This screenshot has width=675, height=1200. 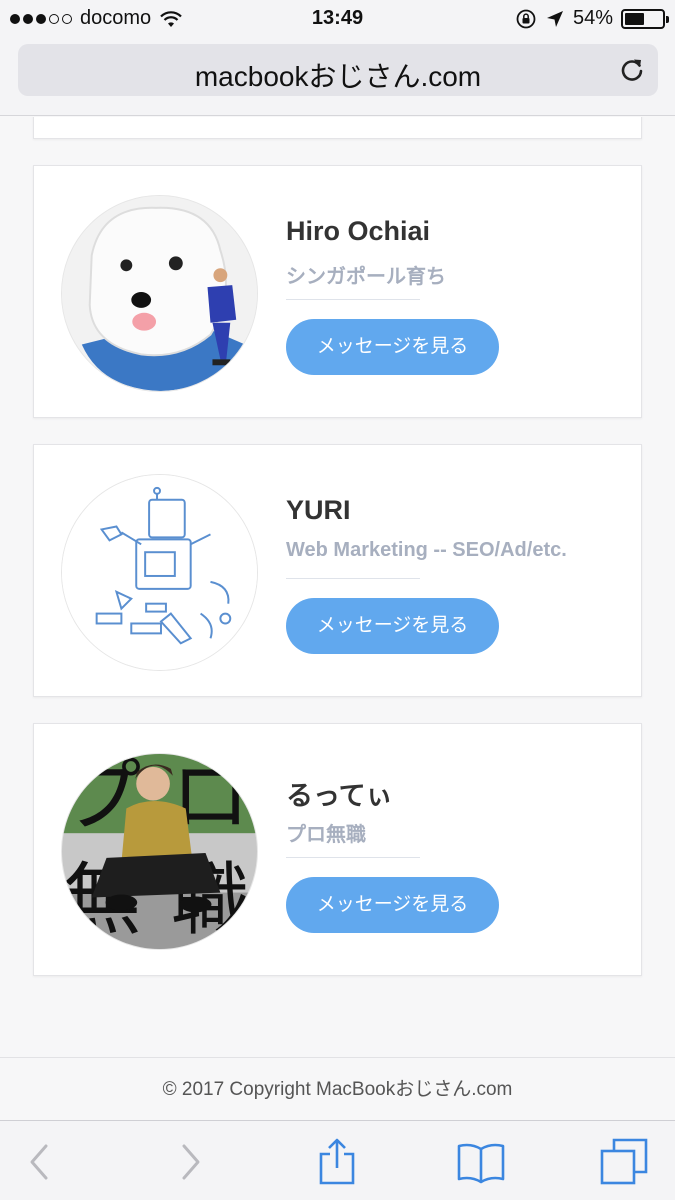 I want to click on profile-name: YURI, so click(x=318, y=510).